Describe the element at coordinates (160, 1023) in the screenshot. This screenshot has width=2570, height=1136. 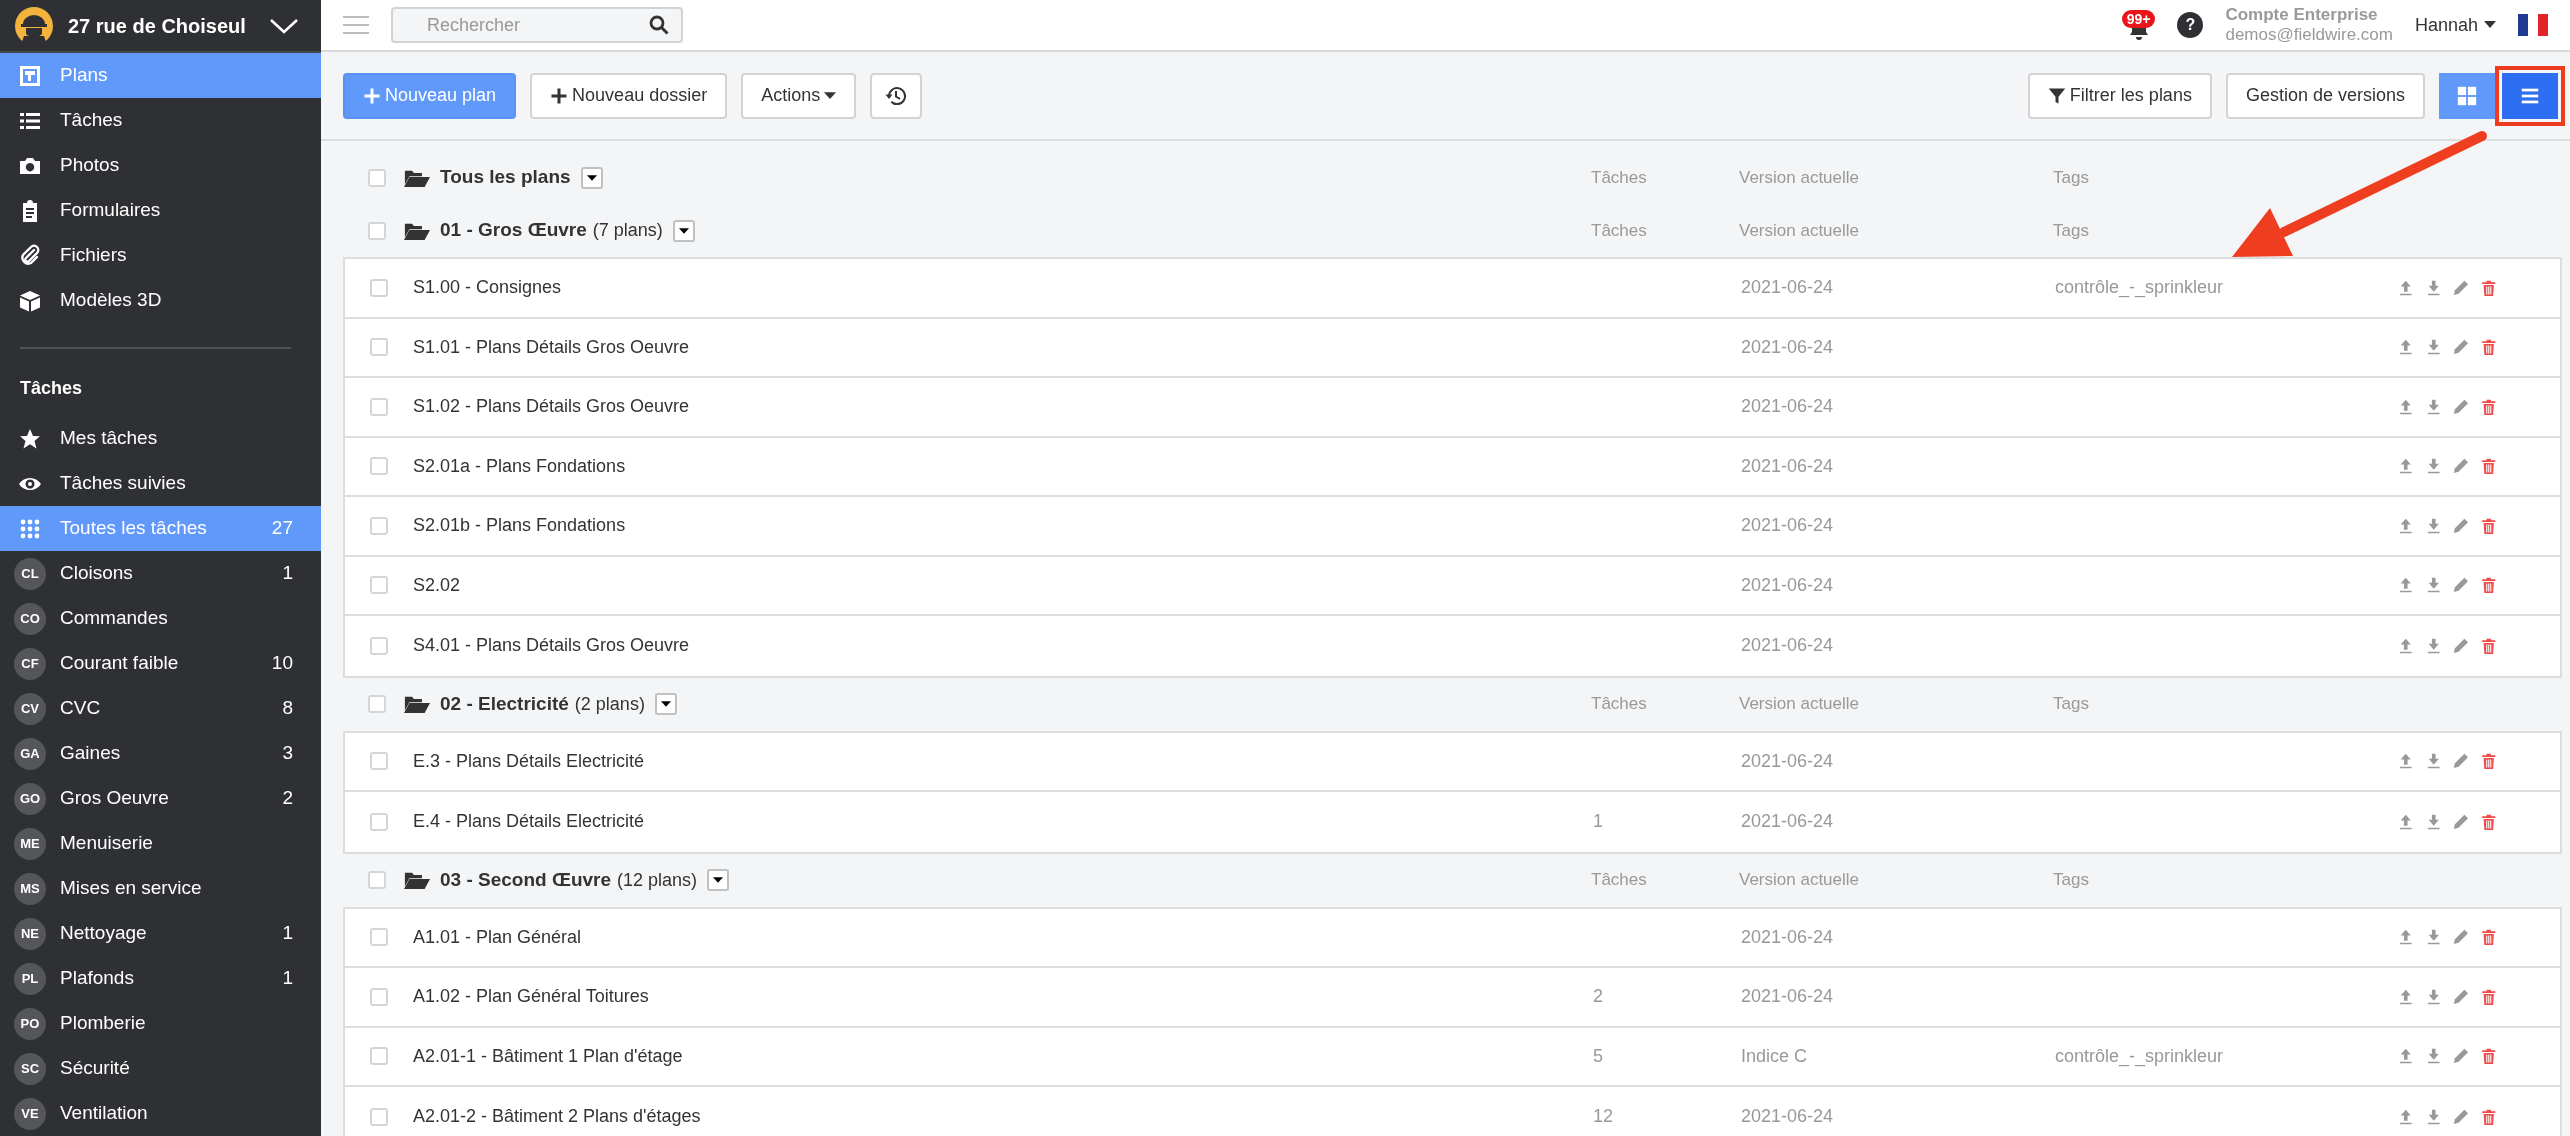
I see `sidebar-item: PO Plomberie` at that location.